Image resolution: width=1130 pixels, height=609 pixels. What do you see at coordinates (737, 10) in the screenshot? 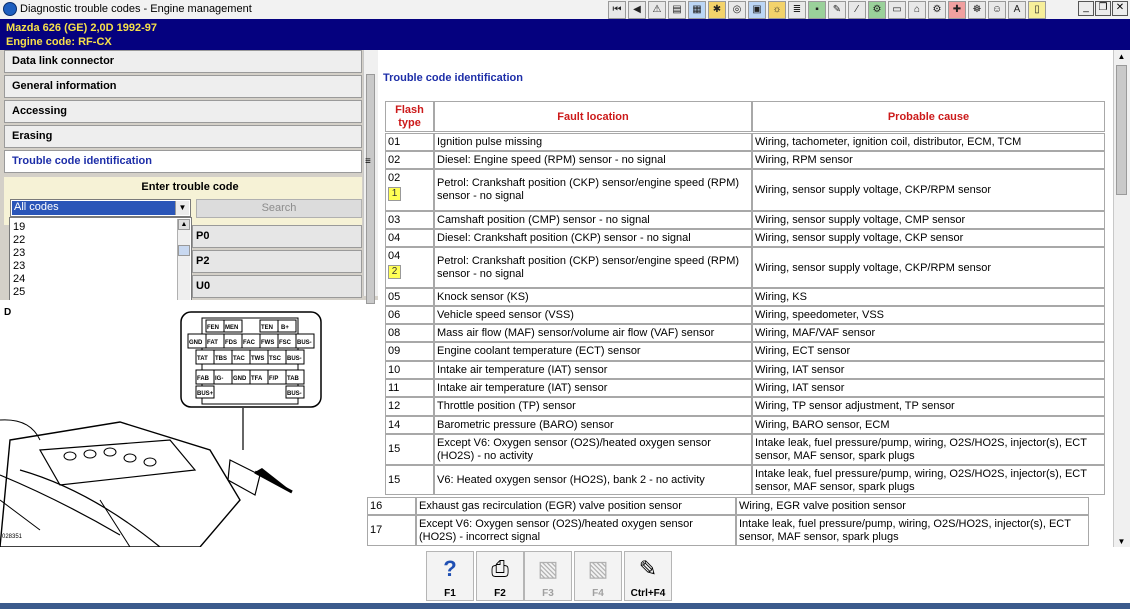
I see `wheel-icon: ◎` at bounding box center [737, 10].